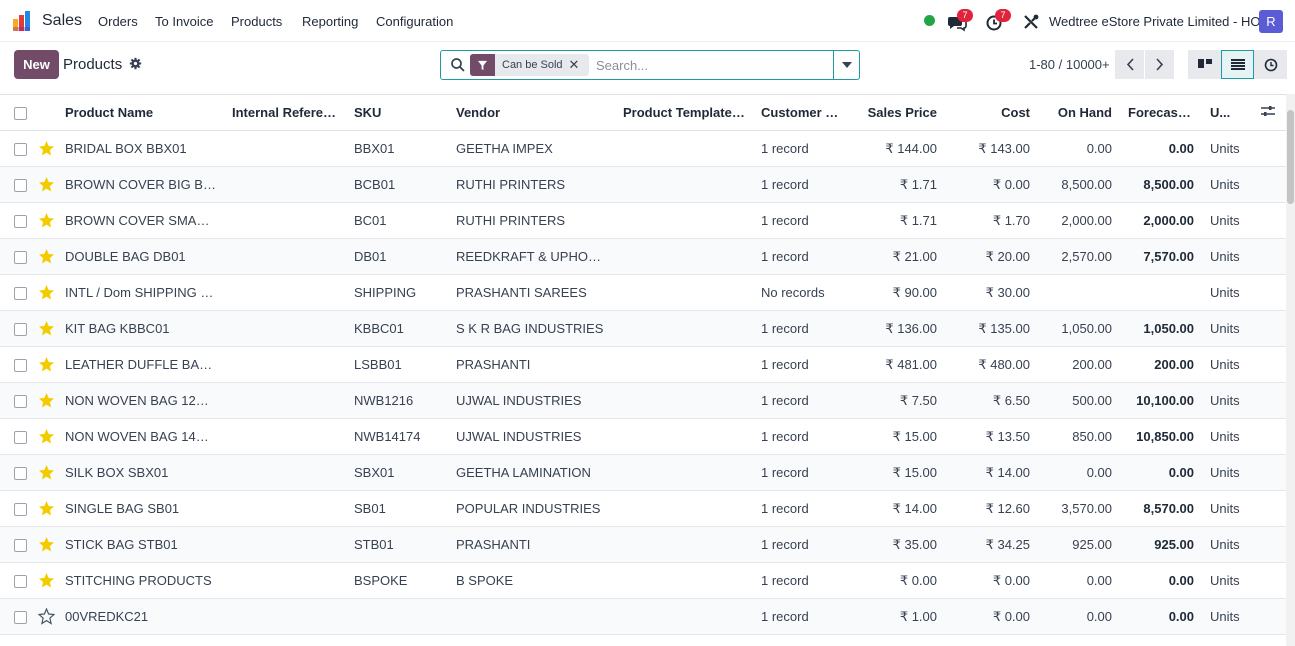 The width and height of the screenshot is (1295, 646). What do you see at coordinates (1161, 436) in the screenshot?
I see `cell-forecasted: 10,850.00` at bounding box center [1161, 436].